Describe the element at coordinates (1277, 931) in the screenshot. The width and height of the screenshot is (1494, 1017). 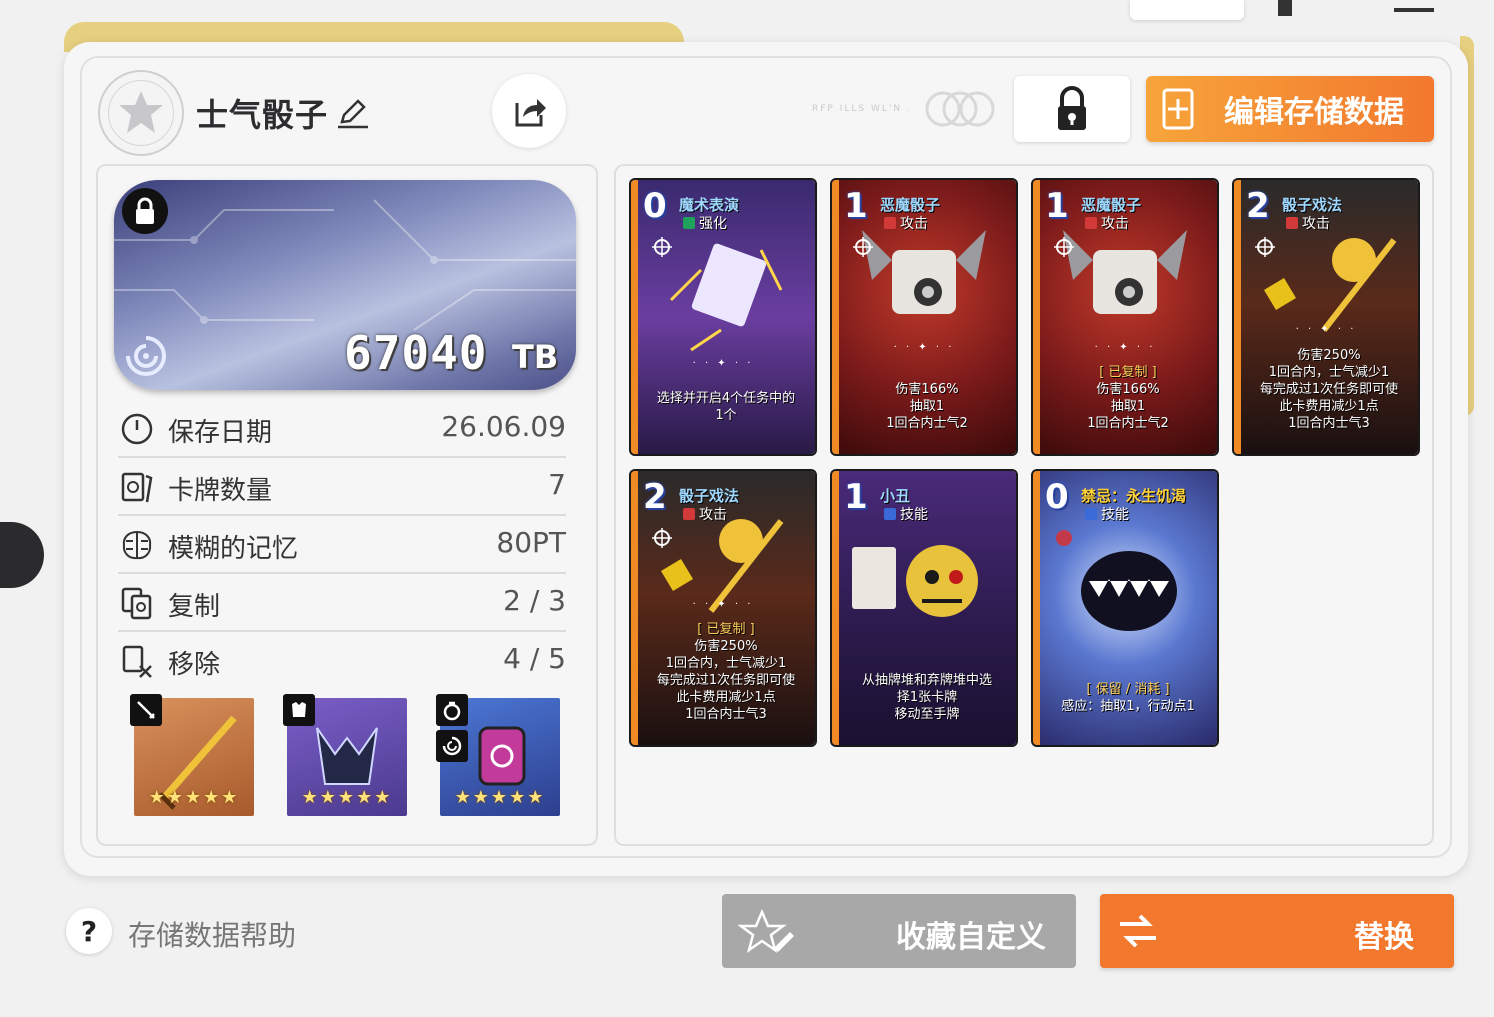
I see `swap-button: 替换` at that location.